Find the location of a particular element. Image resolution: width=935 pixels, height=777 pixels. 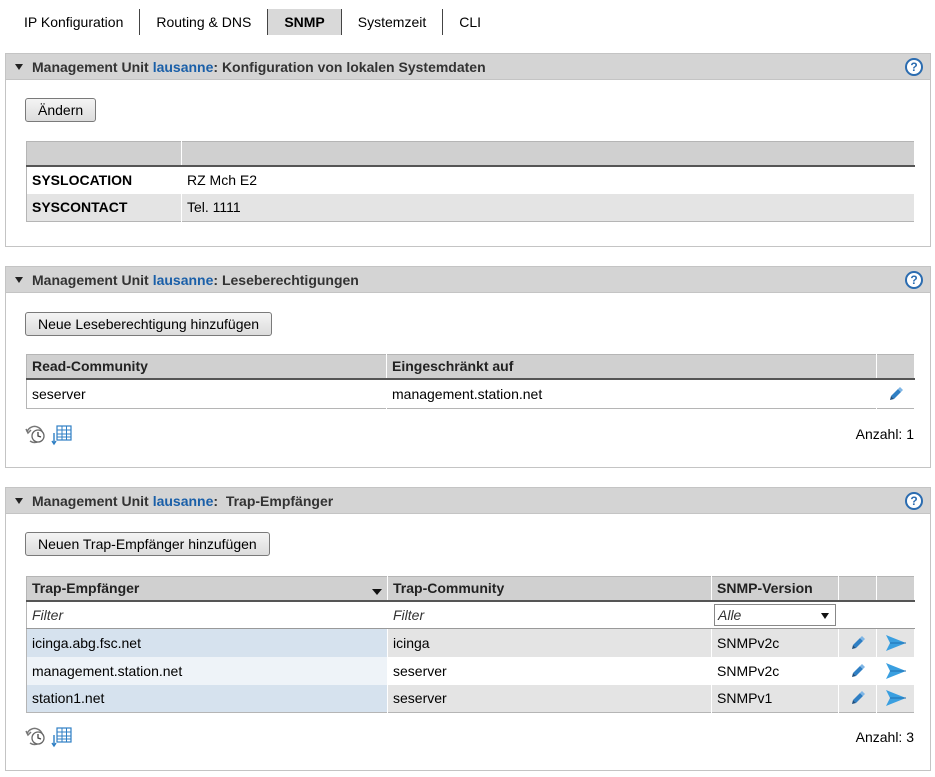

filter-row: Filter Filter Alle is located at coordinates (470, 614).